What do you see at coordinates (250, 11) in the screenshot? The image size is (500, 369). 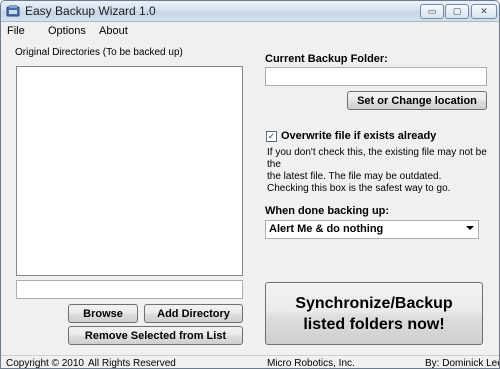 I see `title-bar: Easy Backup Wizard 1.0 ▭ ▢ ✕` at bounding box center [250, 11].